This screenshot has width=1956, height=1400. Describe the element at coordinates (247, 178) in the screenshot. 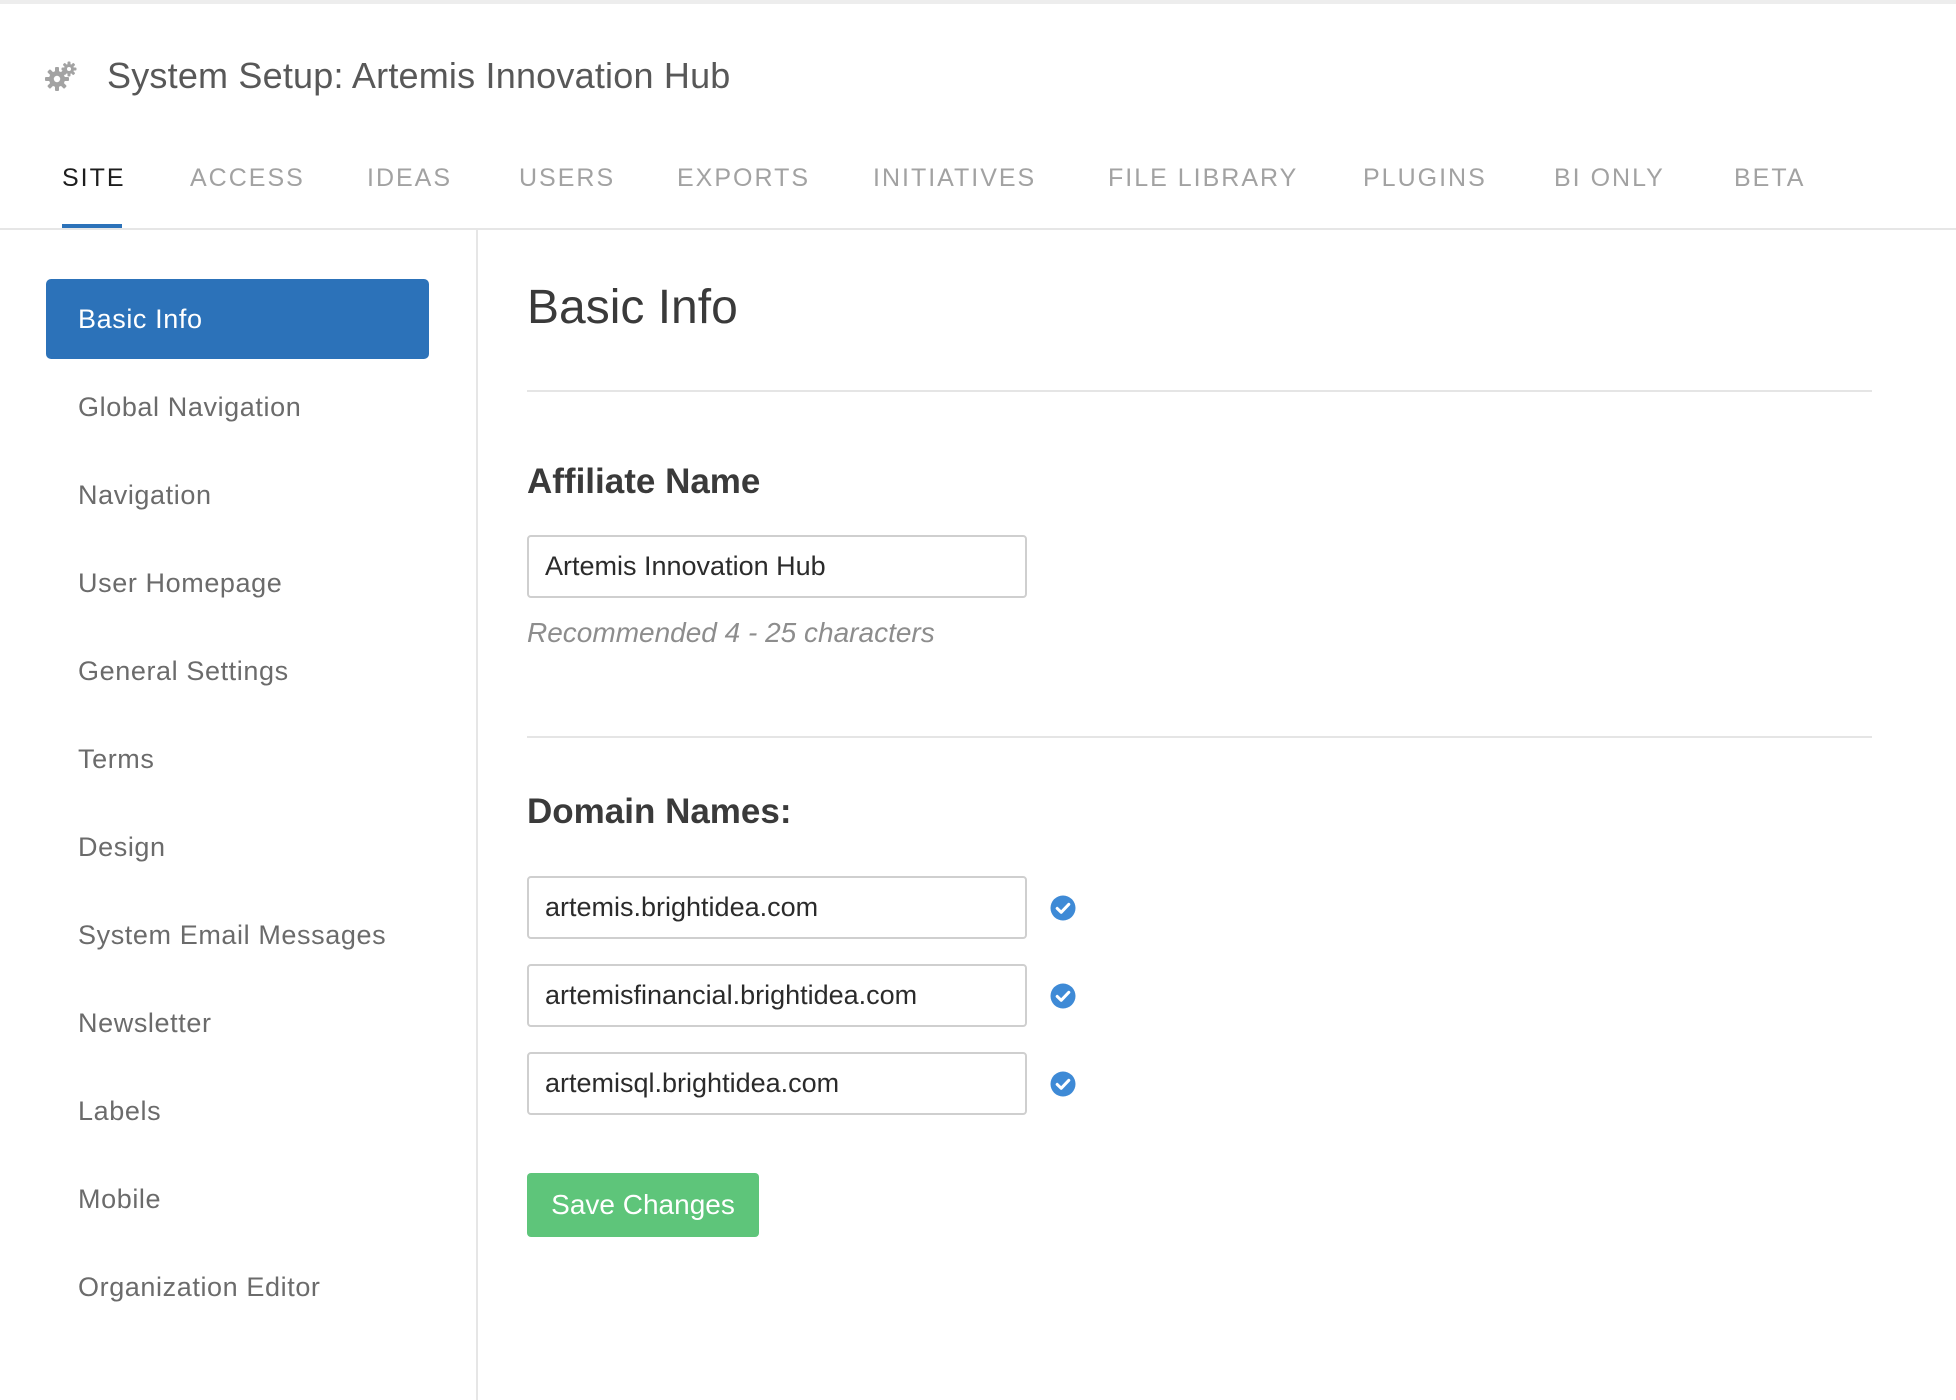

I see `tab-access: ACCESS` at that location.